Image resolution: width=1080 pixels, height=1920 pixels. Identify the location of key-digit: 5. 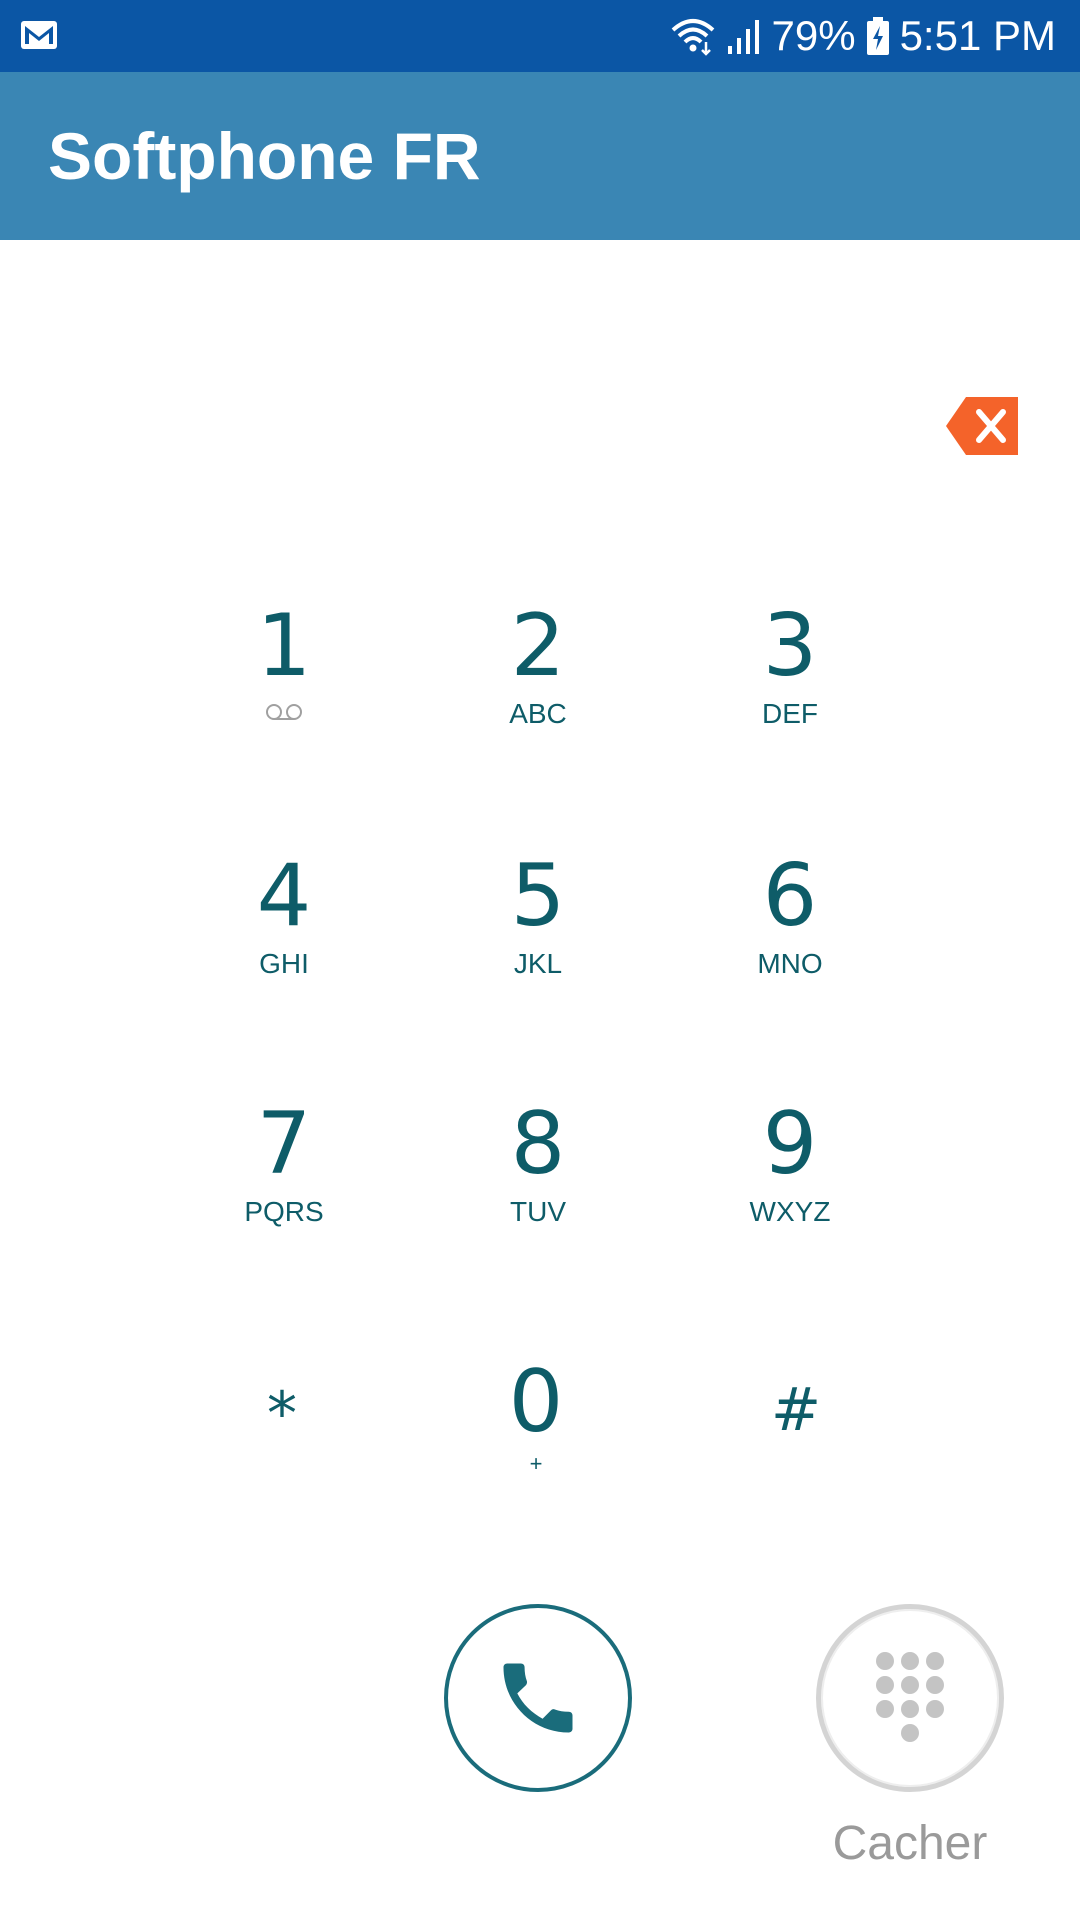
(538, 896).